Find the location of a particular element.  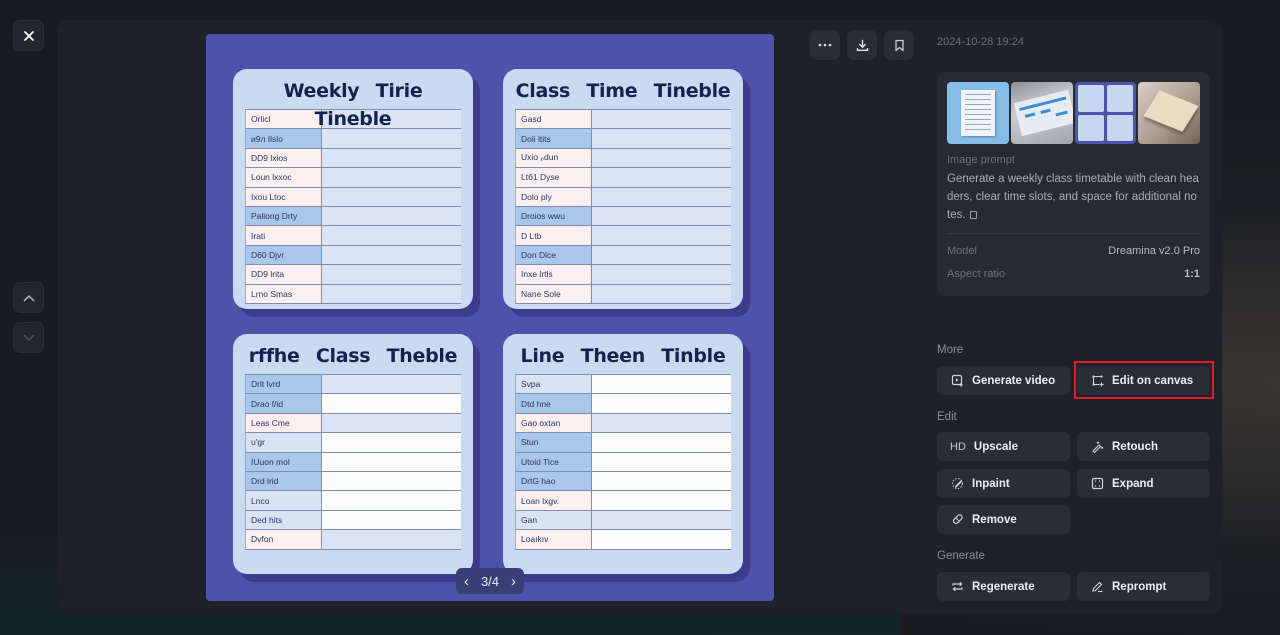

timetable-row: Loan lxgv. is located at coordinates (623, 500).